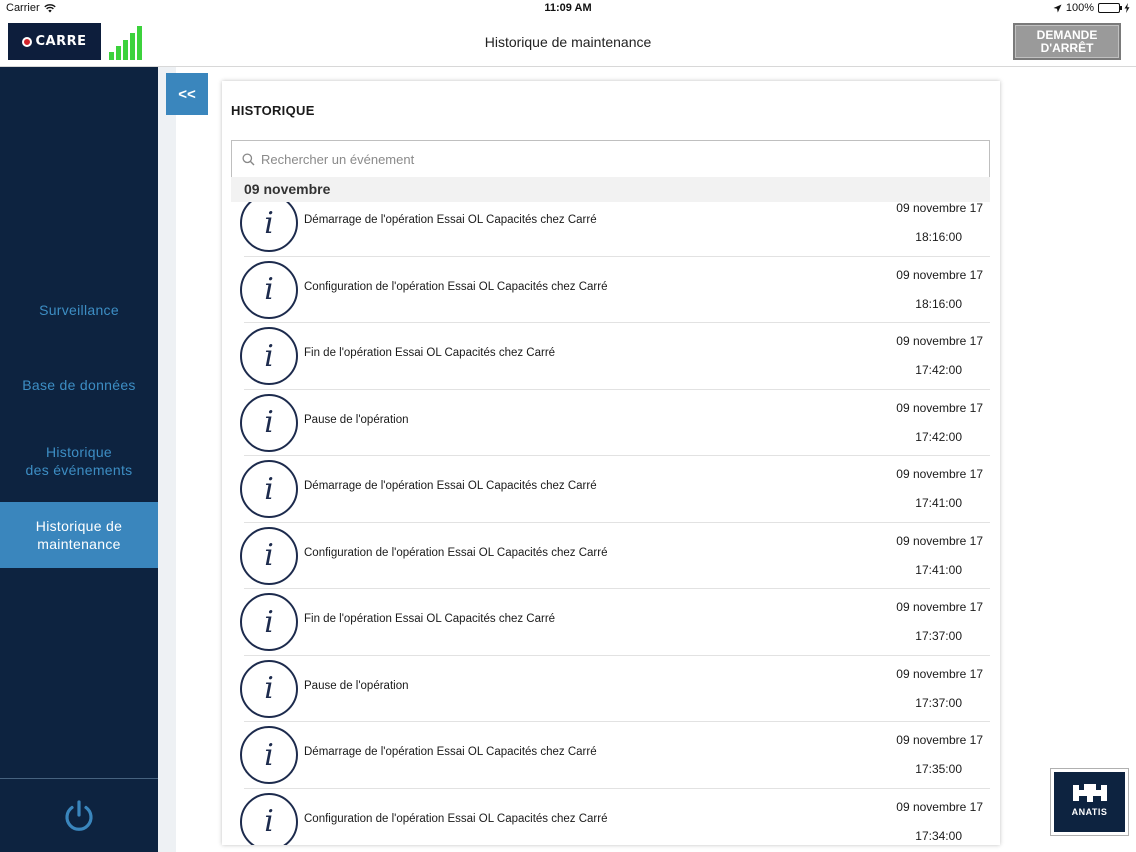 The width and height of the screenshot is (1136, 852). I want to click on status-right: 100%, so click(1091, 8).